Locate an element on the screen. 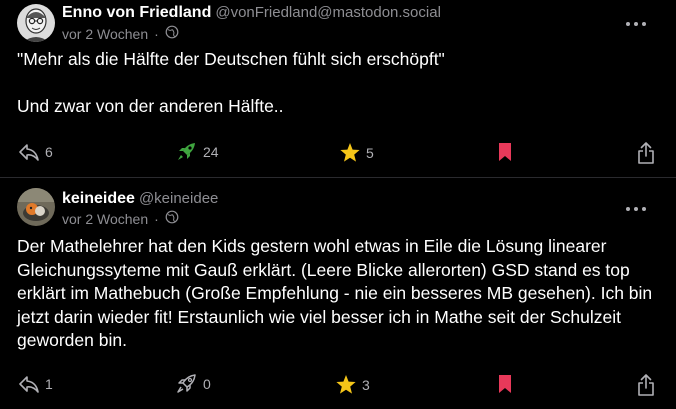  boost-button: 0 is located at coordinates (193, 384).